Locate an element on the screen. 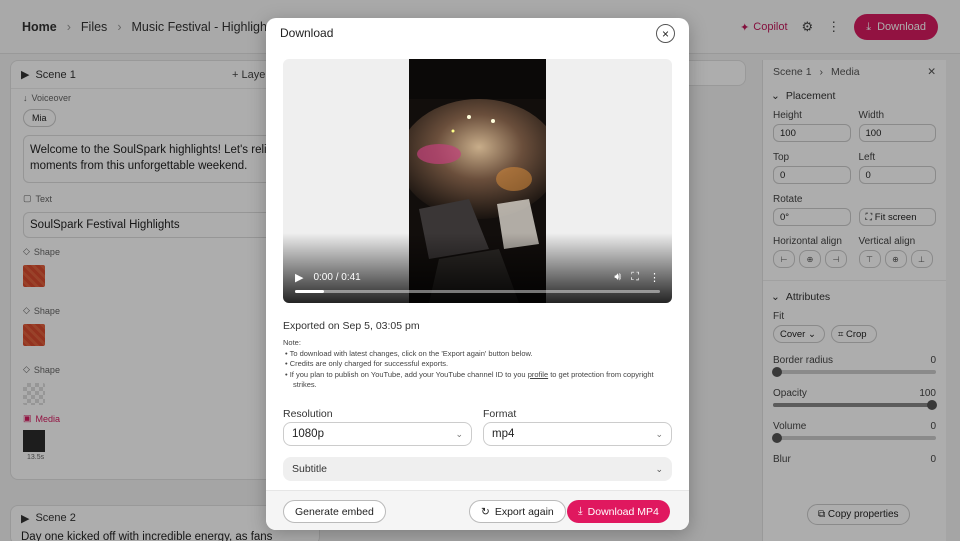  format-label: Format is located at coordinates (500, 414).